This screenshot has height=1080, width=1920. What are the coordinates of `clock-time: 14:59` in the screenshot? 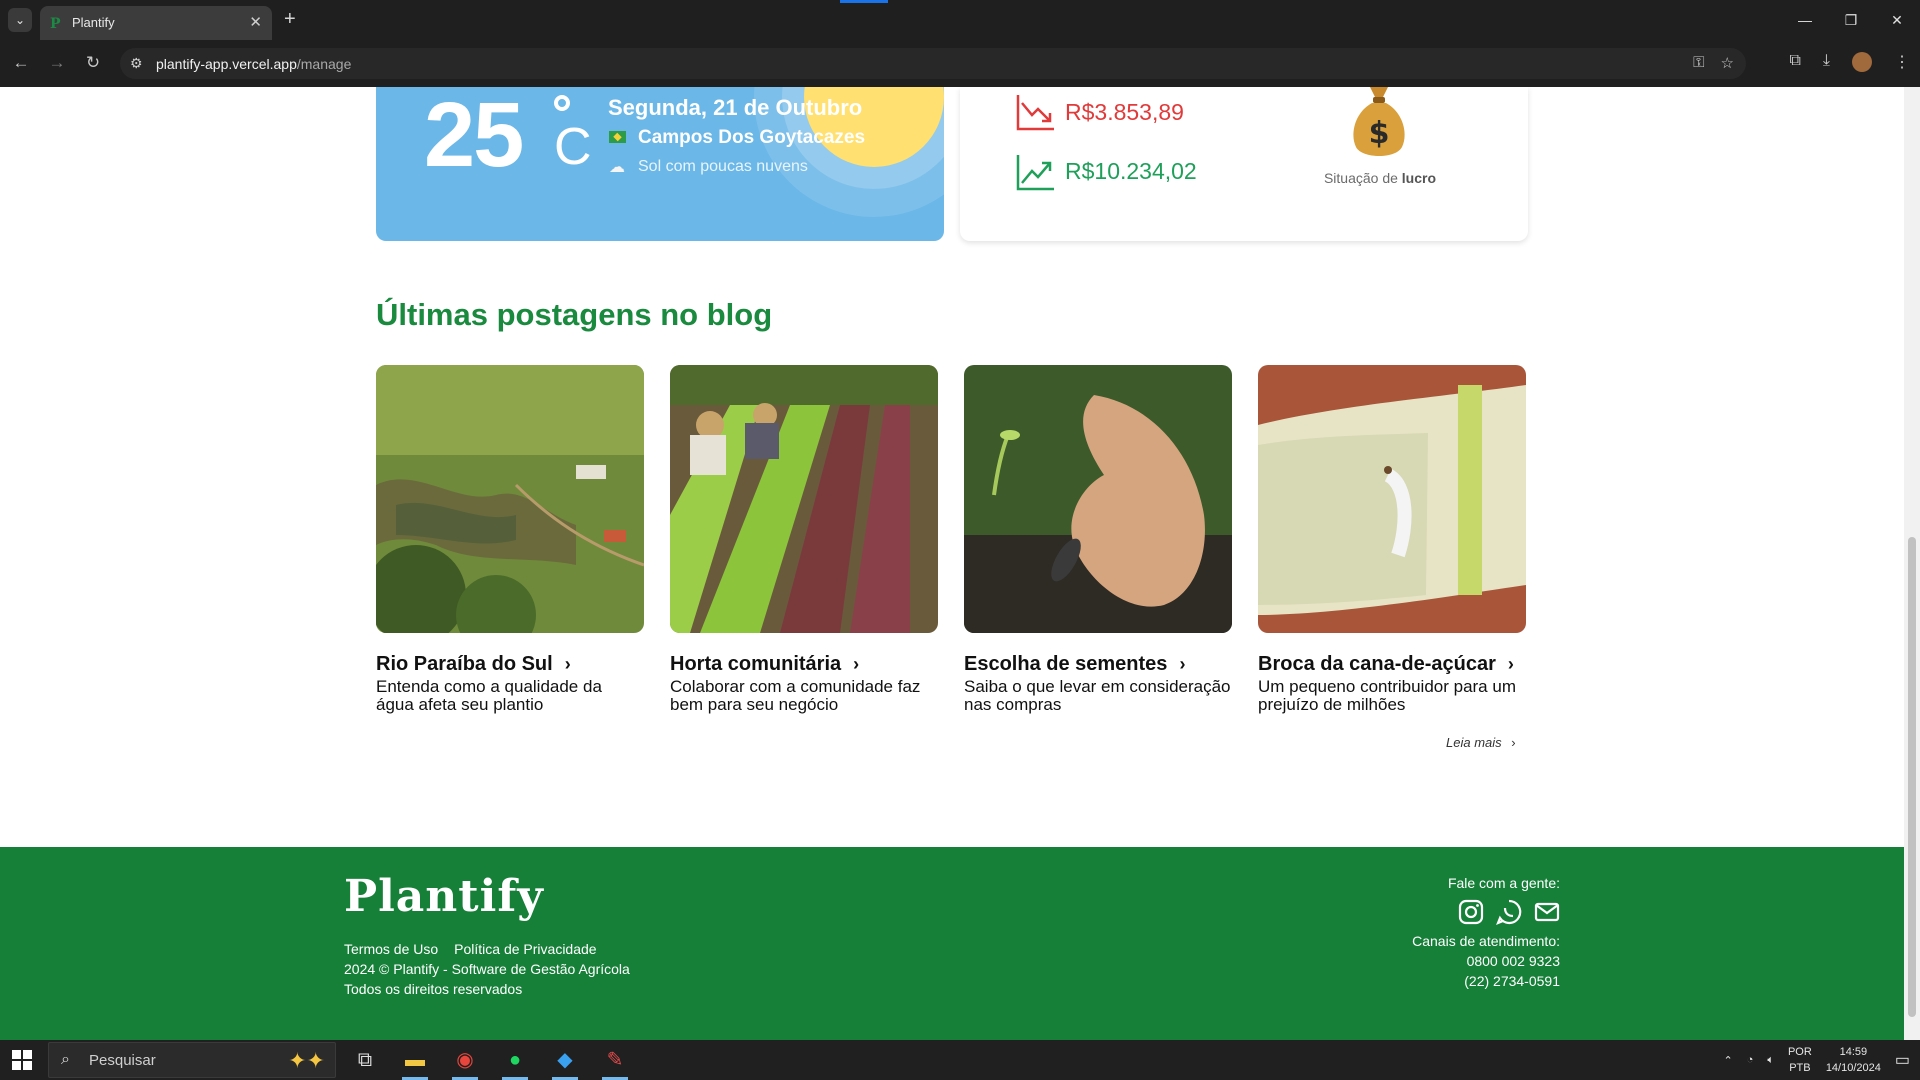 It's located at (1853, 1052).